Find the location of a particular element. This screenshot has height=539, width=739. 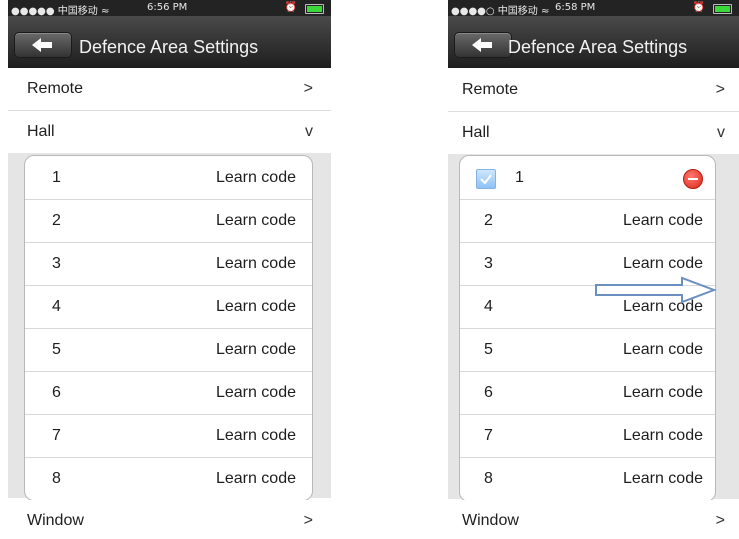

checkbox-icon is located at coordinates (486, 179).